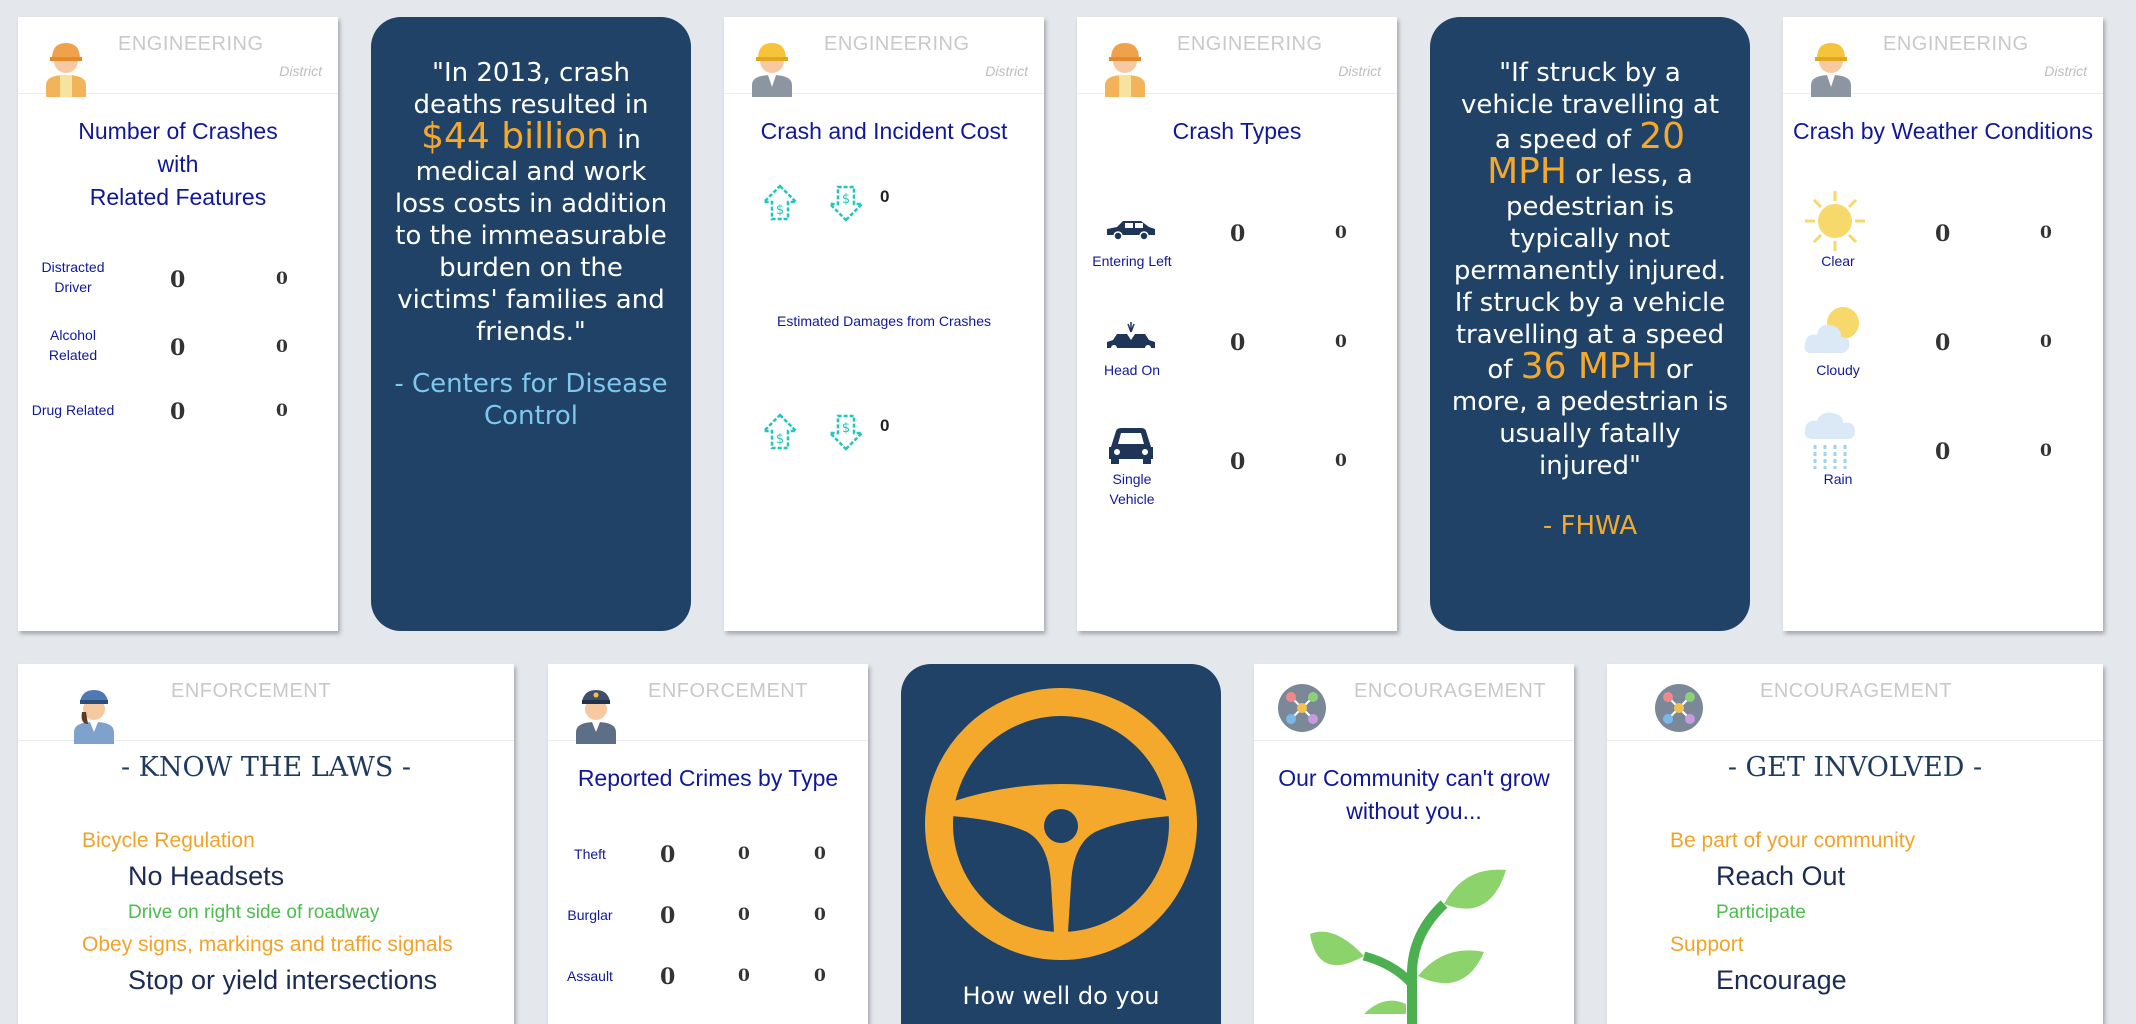 Image resolution: width=2136 pixels, height=1024 pixels. What do you see at coordinates (1855, 767) in the screenshot?
I see `involved-title: - GET INVOLVED -` at bounding box center [1855, 767].